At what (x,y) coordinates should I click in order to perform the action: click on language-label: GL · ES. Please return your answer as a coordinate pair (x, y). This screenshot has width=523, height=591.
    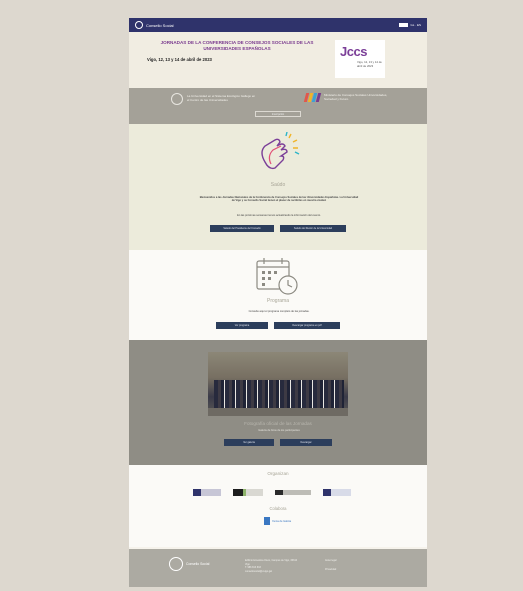
    Looking at the image, I should click on (415, 25).